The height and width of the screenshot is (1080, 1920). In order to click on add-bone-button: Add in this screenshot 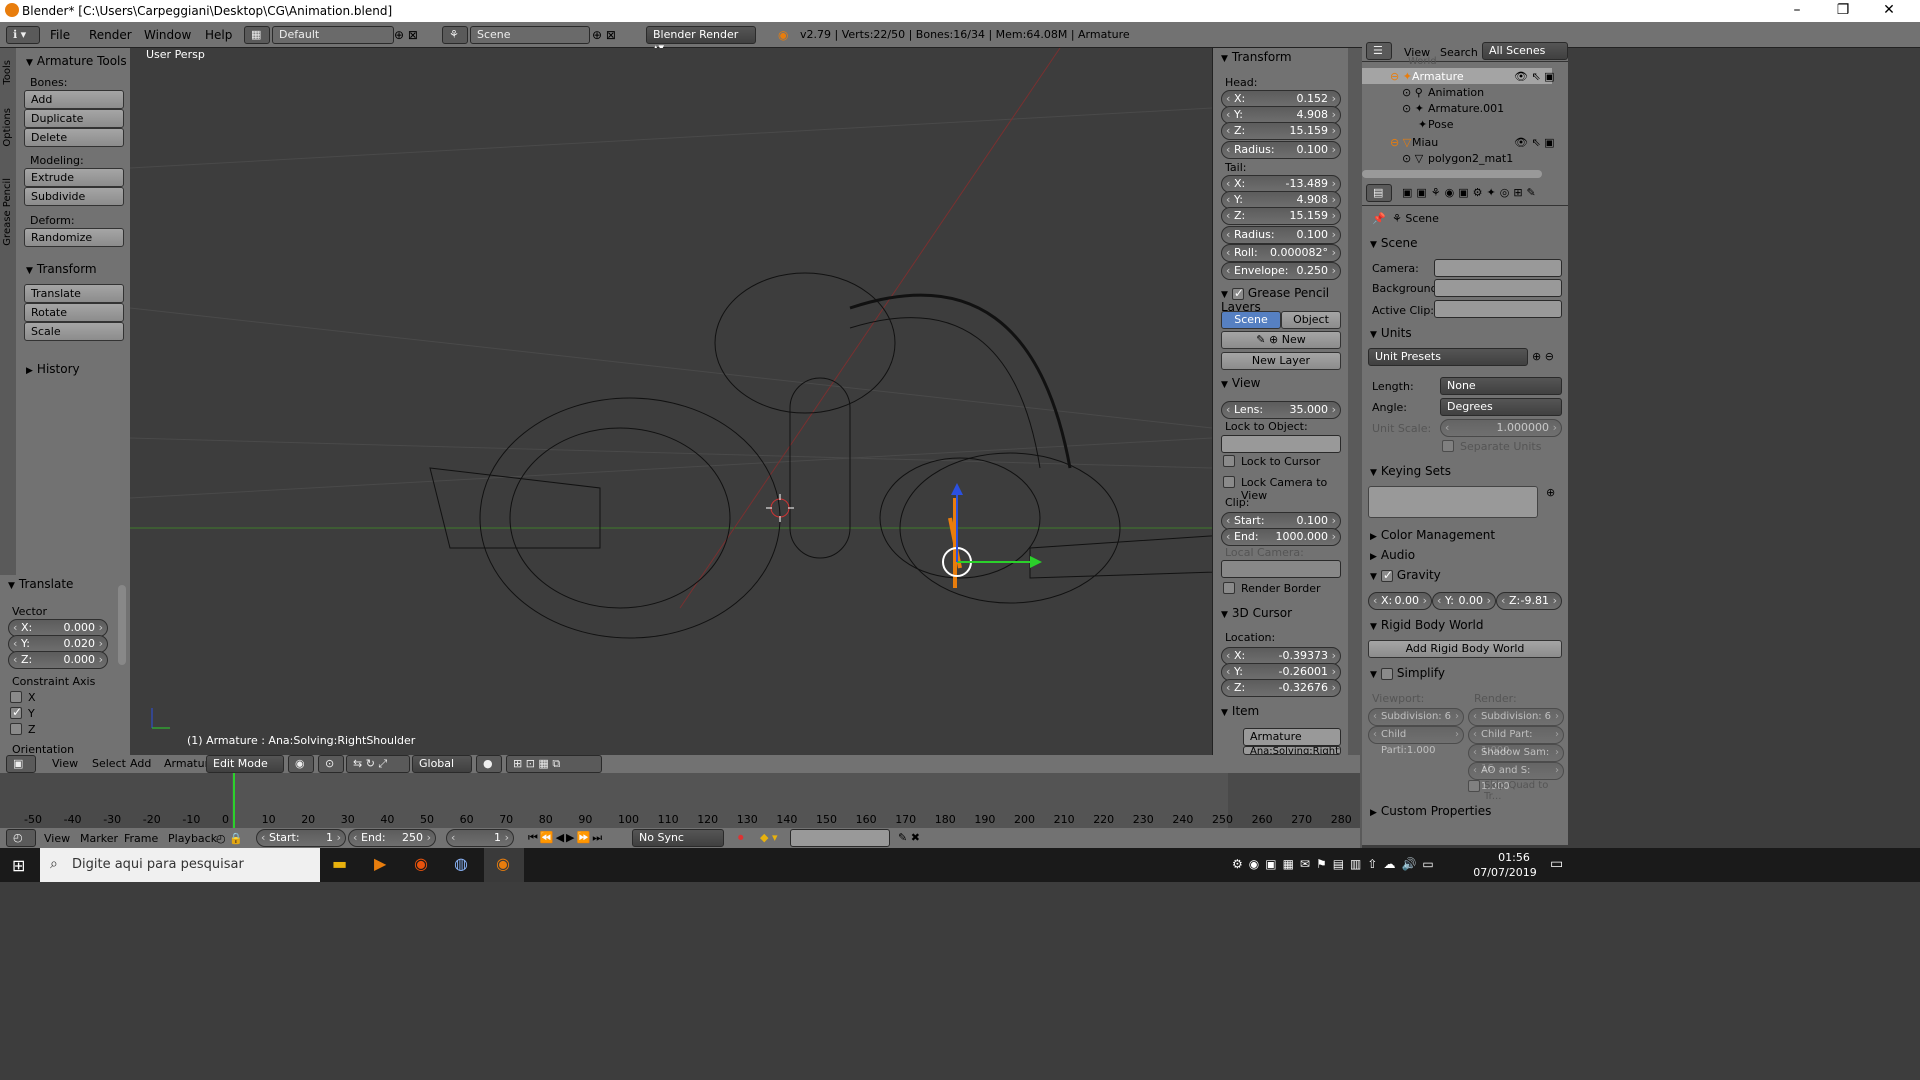, I will do `click(74, 99)`.